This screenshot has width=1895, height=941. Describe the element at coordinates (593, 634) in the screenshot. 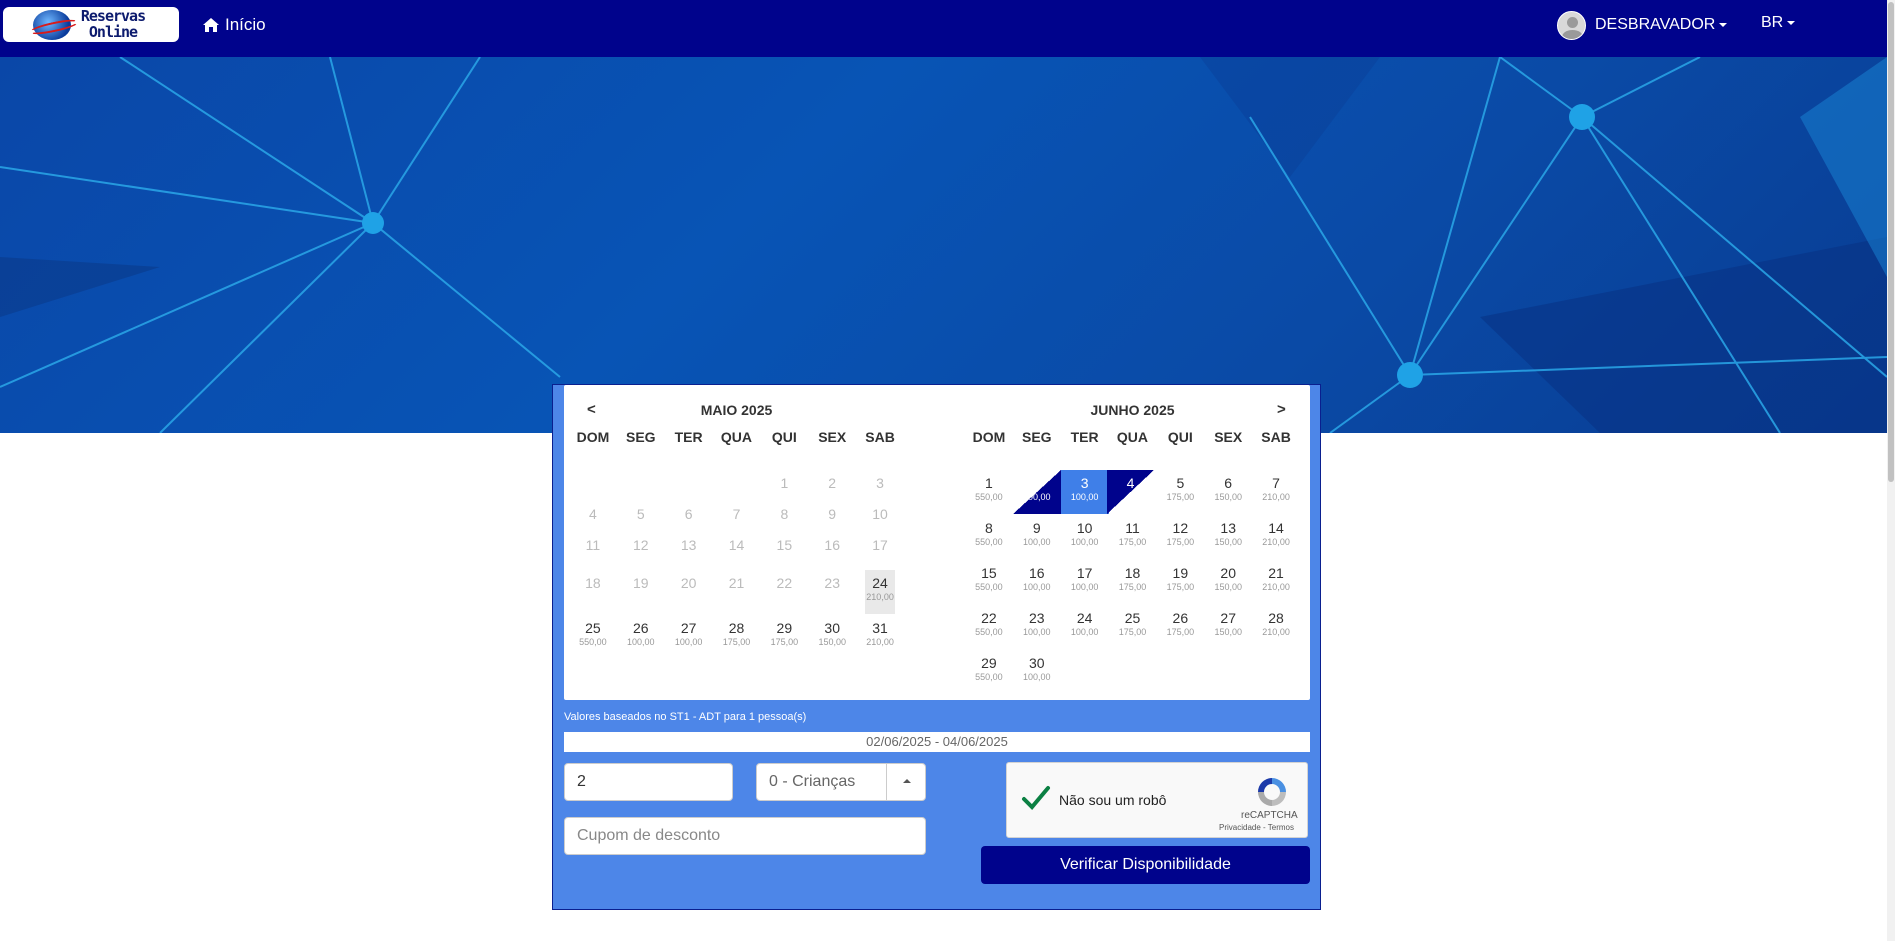

I see `calendar-day: 25 550,00` at that location.